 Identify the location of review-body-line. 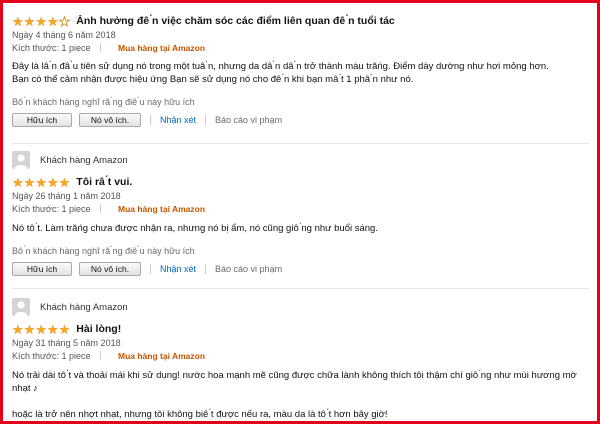
(303, 401).